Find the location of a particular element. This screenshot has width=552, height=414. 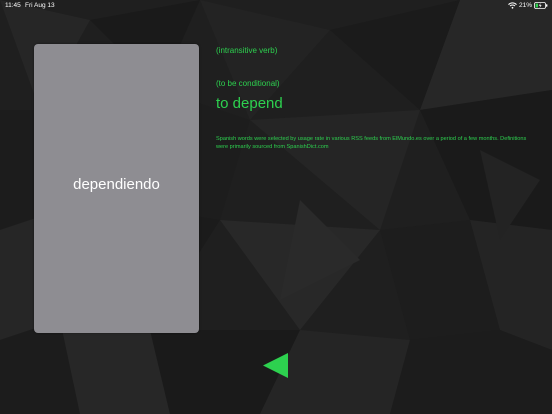

battery-charging-icon is located at coordinates (541, 5).